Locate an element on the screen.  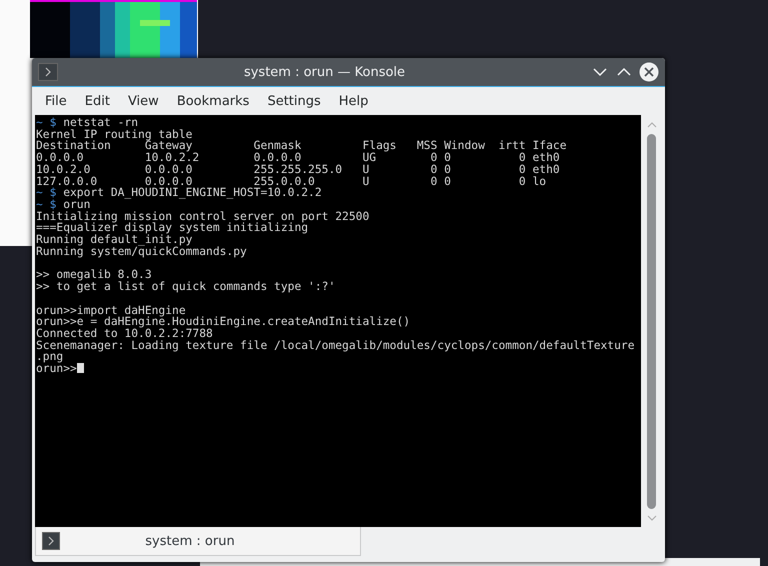
command-text: export DA_HOUDINI_ENGINE_HOST=10.0.2.2 is located at coordinates (192, 193).